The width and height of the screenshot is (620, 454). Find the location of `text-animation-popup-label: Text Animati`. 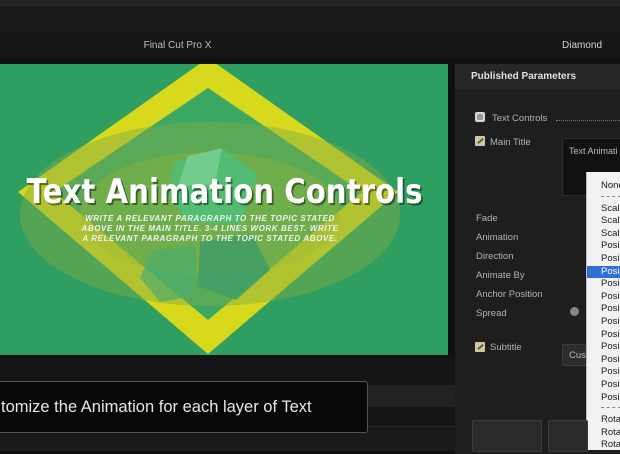

text-animation-popup-label: Text Animati is located at coordinates (593, 151).